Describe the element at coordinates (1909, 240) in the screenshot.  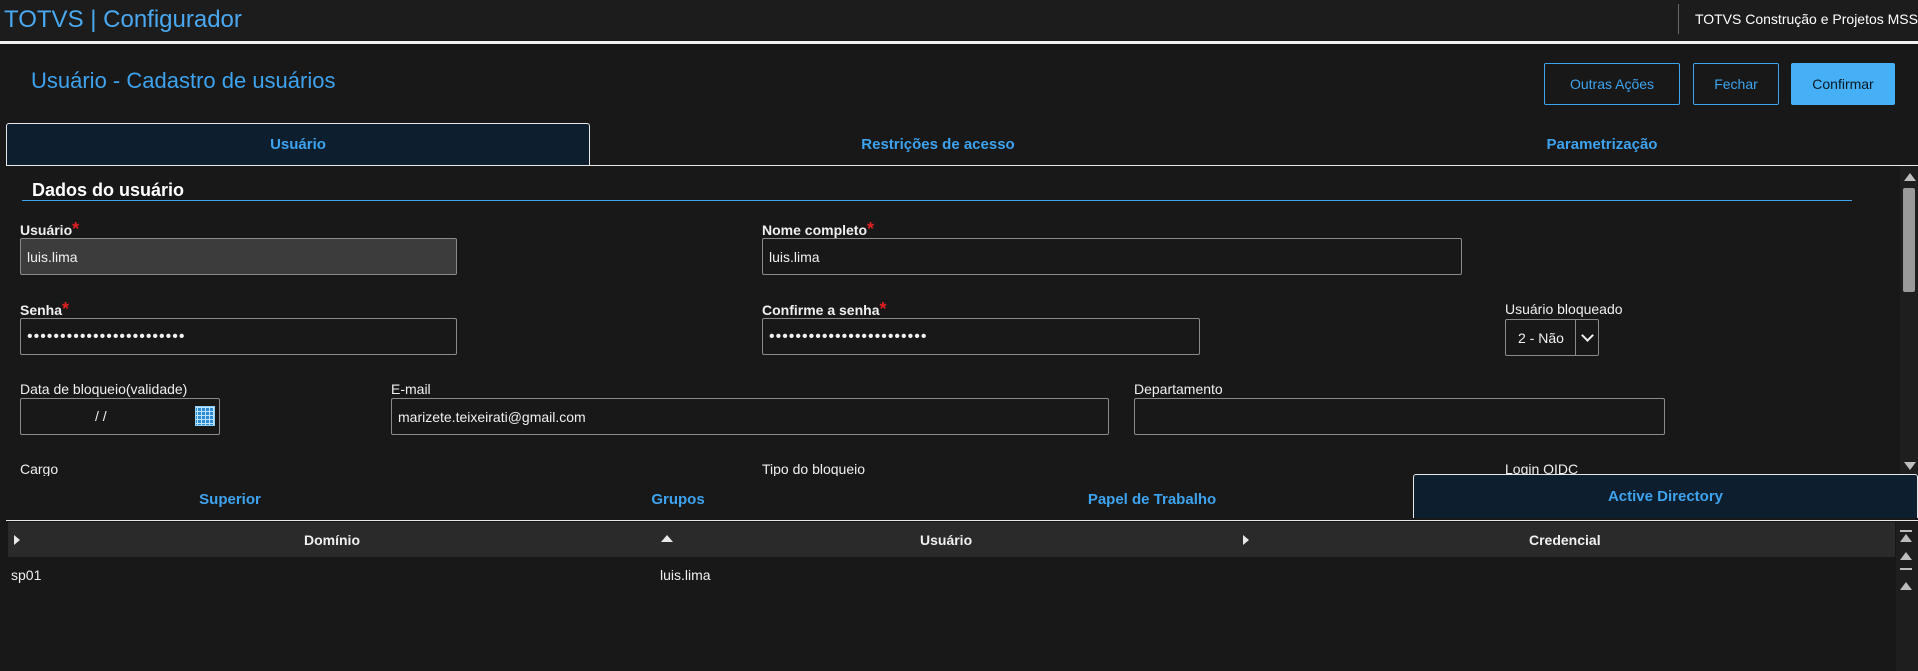
I see `scrollbar-thumb` at that location.